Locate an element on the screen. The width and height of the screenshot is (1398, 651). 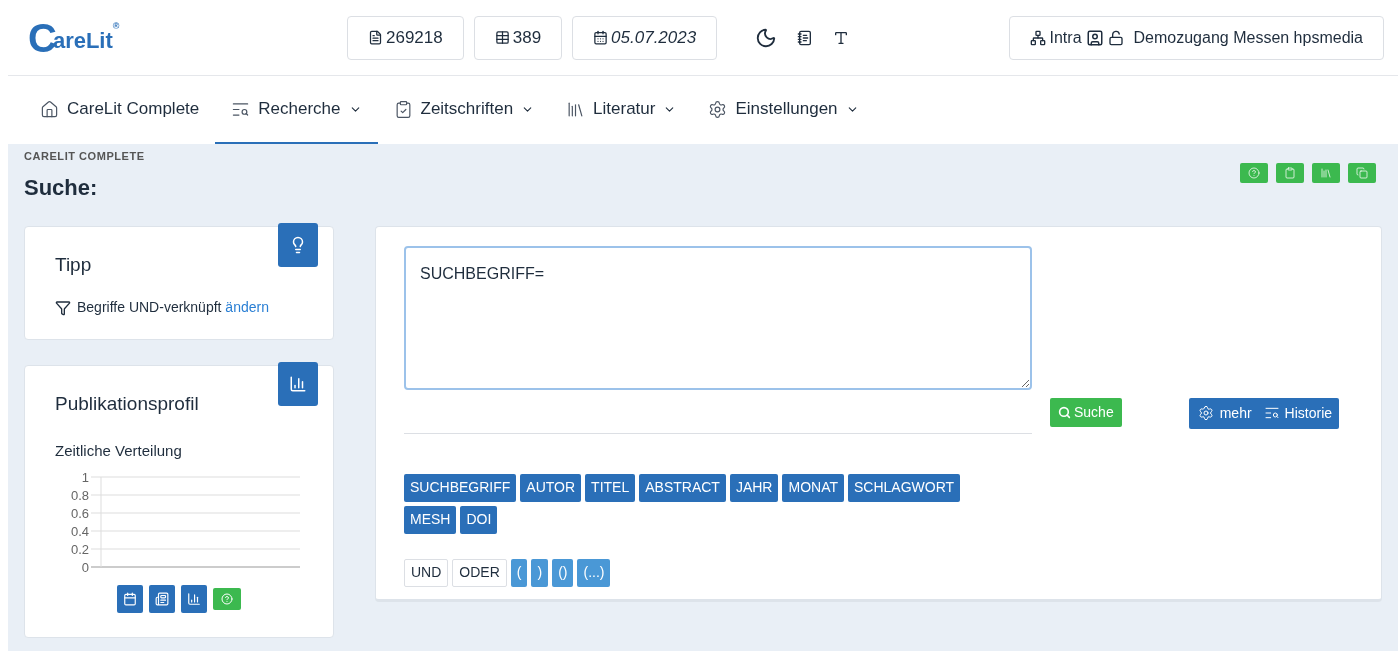
tip-text: Begriffe UND-verknüpft ändern is located at coordinates (173, 307).